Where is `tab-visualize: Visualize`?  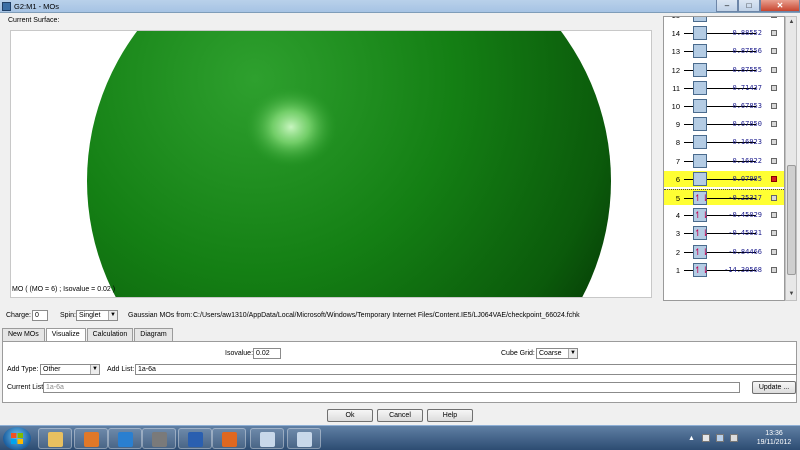
tab-visualize: Visualize is located at coordinates (65, 335).